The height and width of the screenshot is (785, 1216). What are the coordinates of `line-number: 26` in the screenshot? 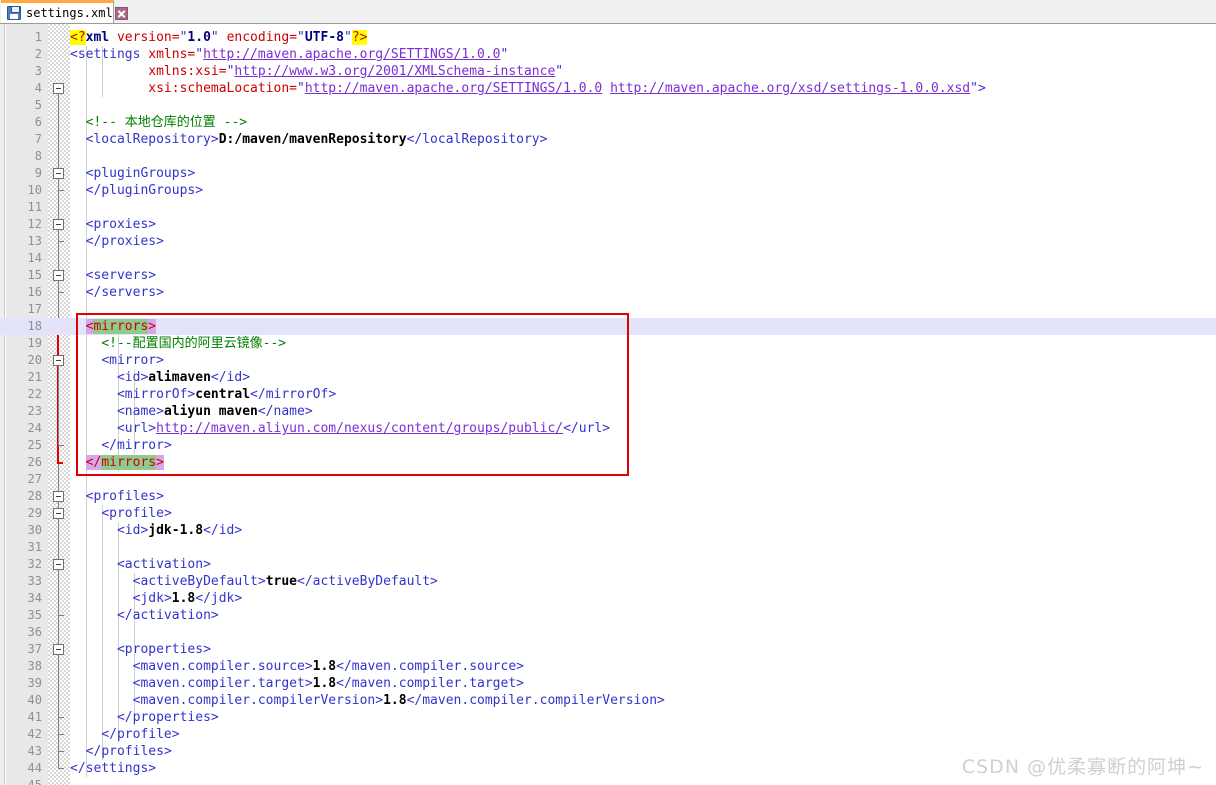 It's located at (34, 462).